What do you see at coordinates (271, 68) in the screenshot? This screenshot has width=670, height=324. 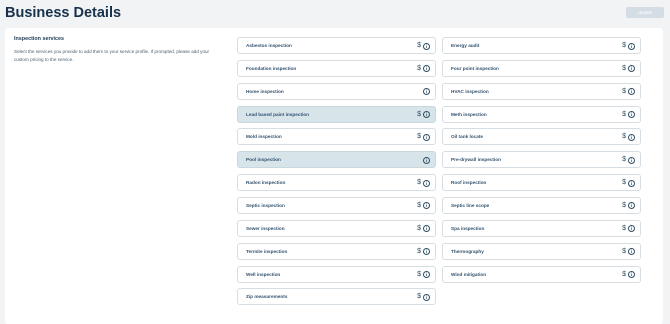 I see `service-label: Foundation inspection` at bounding box center [271, 68].